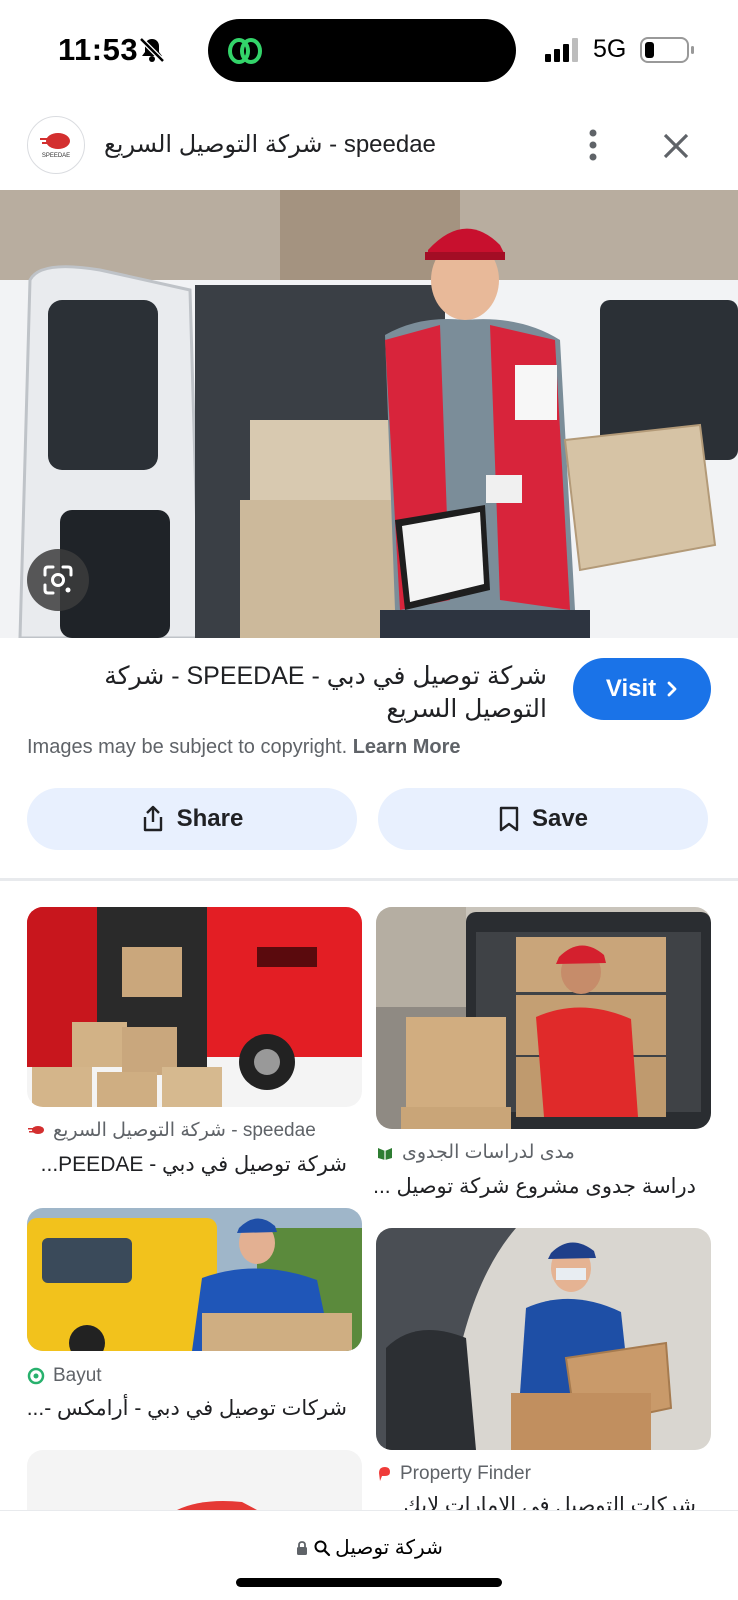 This screenshot has width=738, height=1600. I want to click on bottom-url-bar: شركة توصيل, so click(369, 1555).